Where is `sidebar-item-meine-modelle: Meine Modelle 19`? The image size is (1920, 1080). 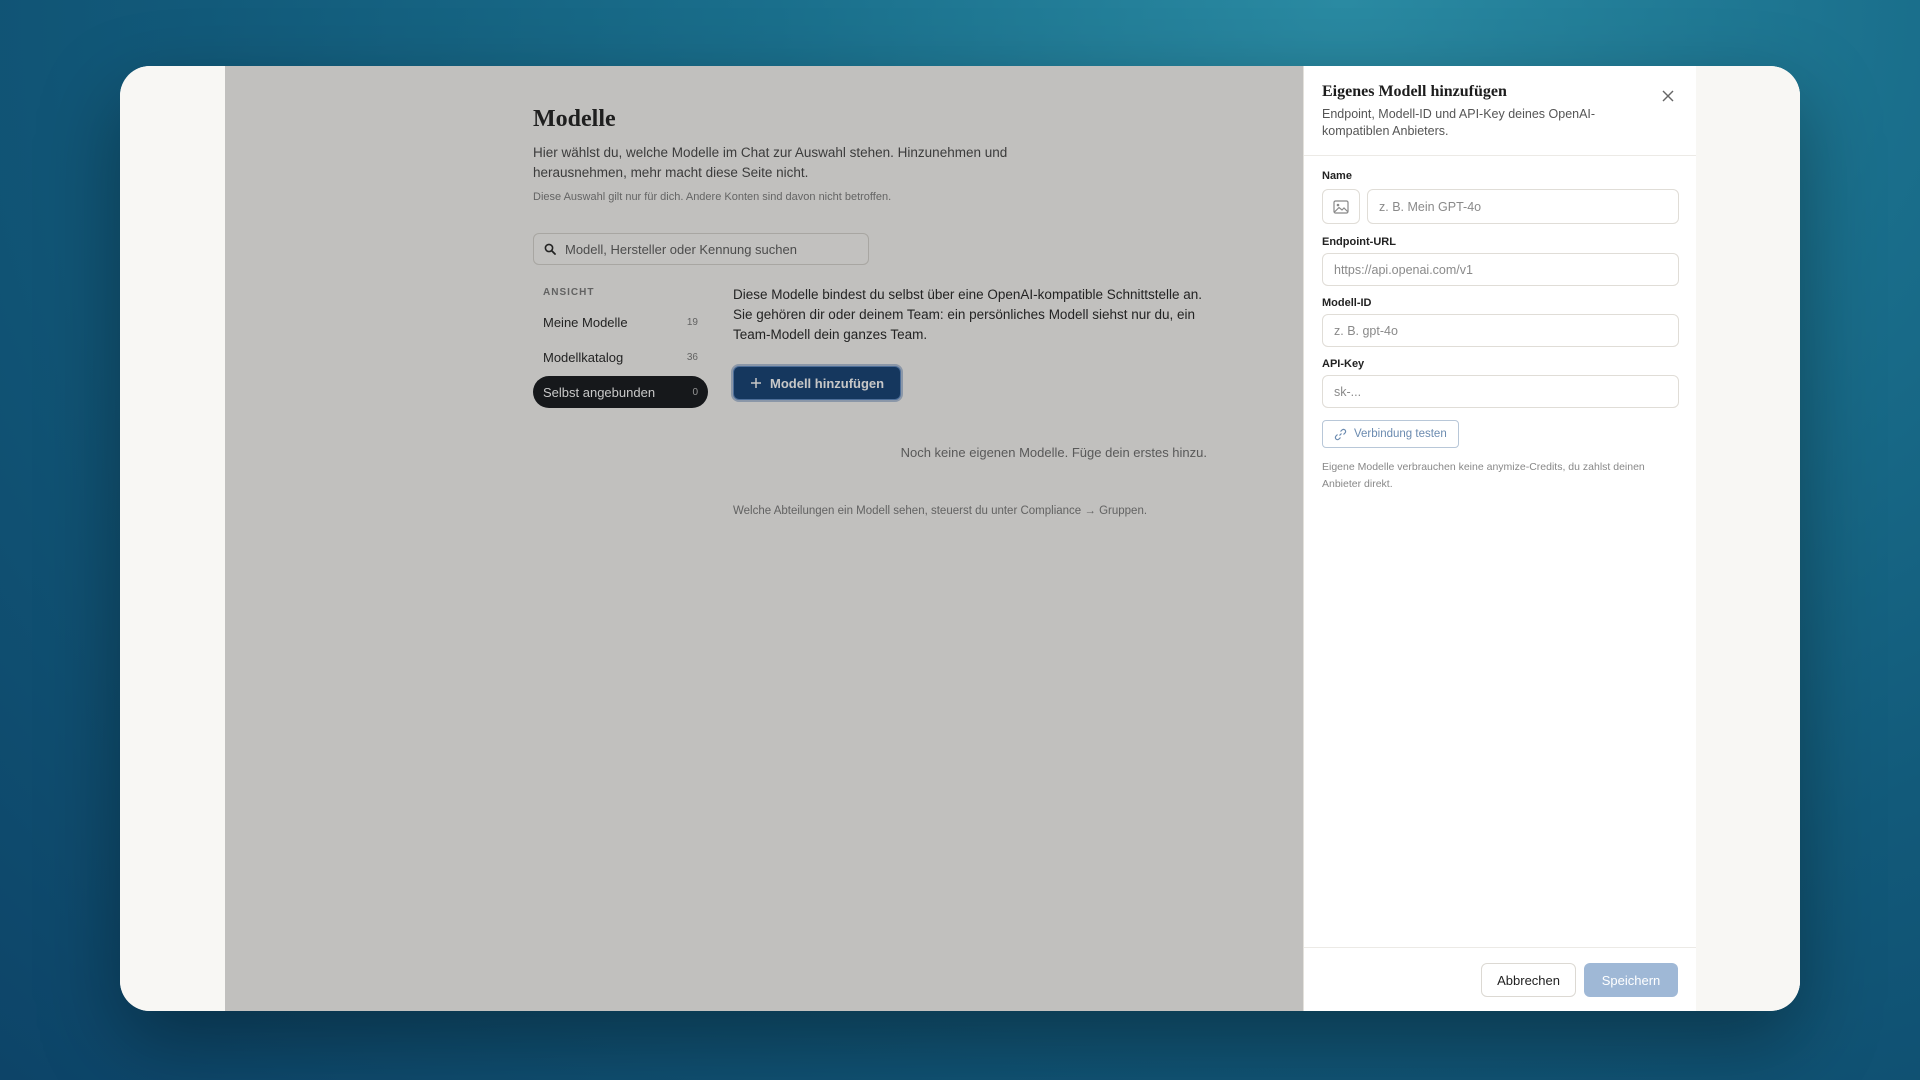
sidebar-item-meine-modelle: Meine Modelle 19 is located at coordinates (620, 322).